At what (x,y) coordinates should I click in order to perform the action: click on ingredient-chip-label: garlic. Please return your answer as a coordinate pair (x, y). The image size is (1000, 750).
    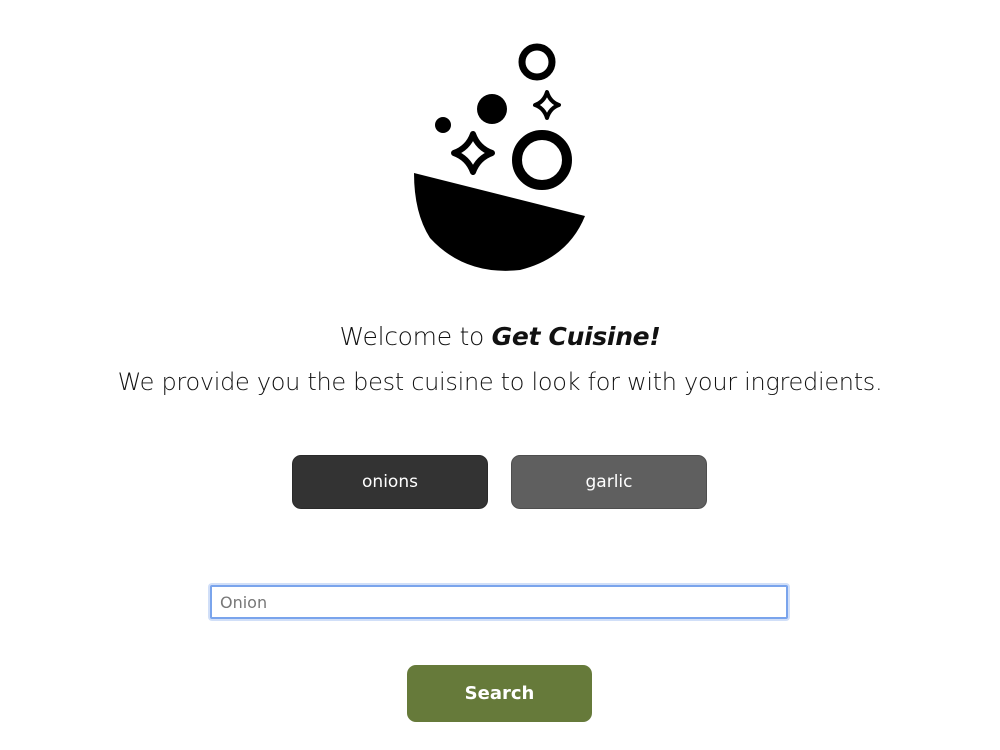
    Looking at the image, I should click on (609, 482).